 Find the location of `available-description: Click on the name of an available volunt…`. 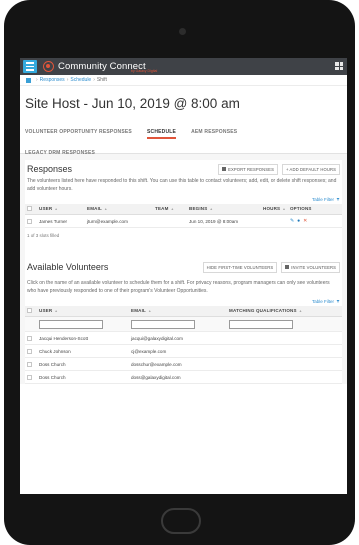

available-description: Click on the name of an available volunt… is located at coordinates (178, 287).